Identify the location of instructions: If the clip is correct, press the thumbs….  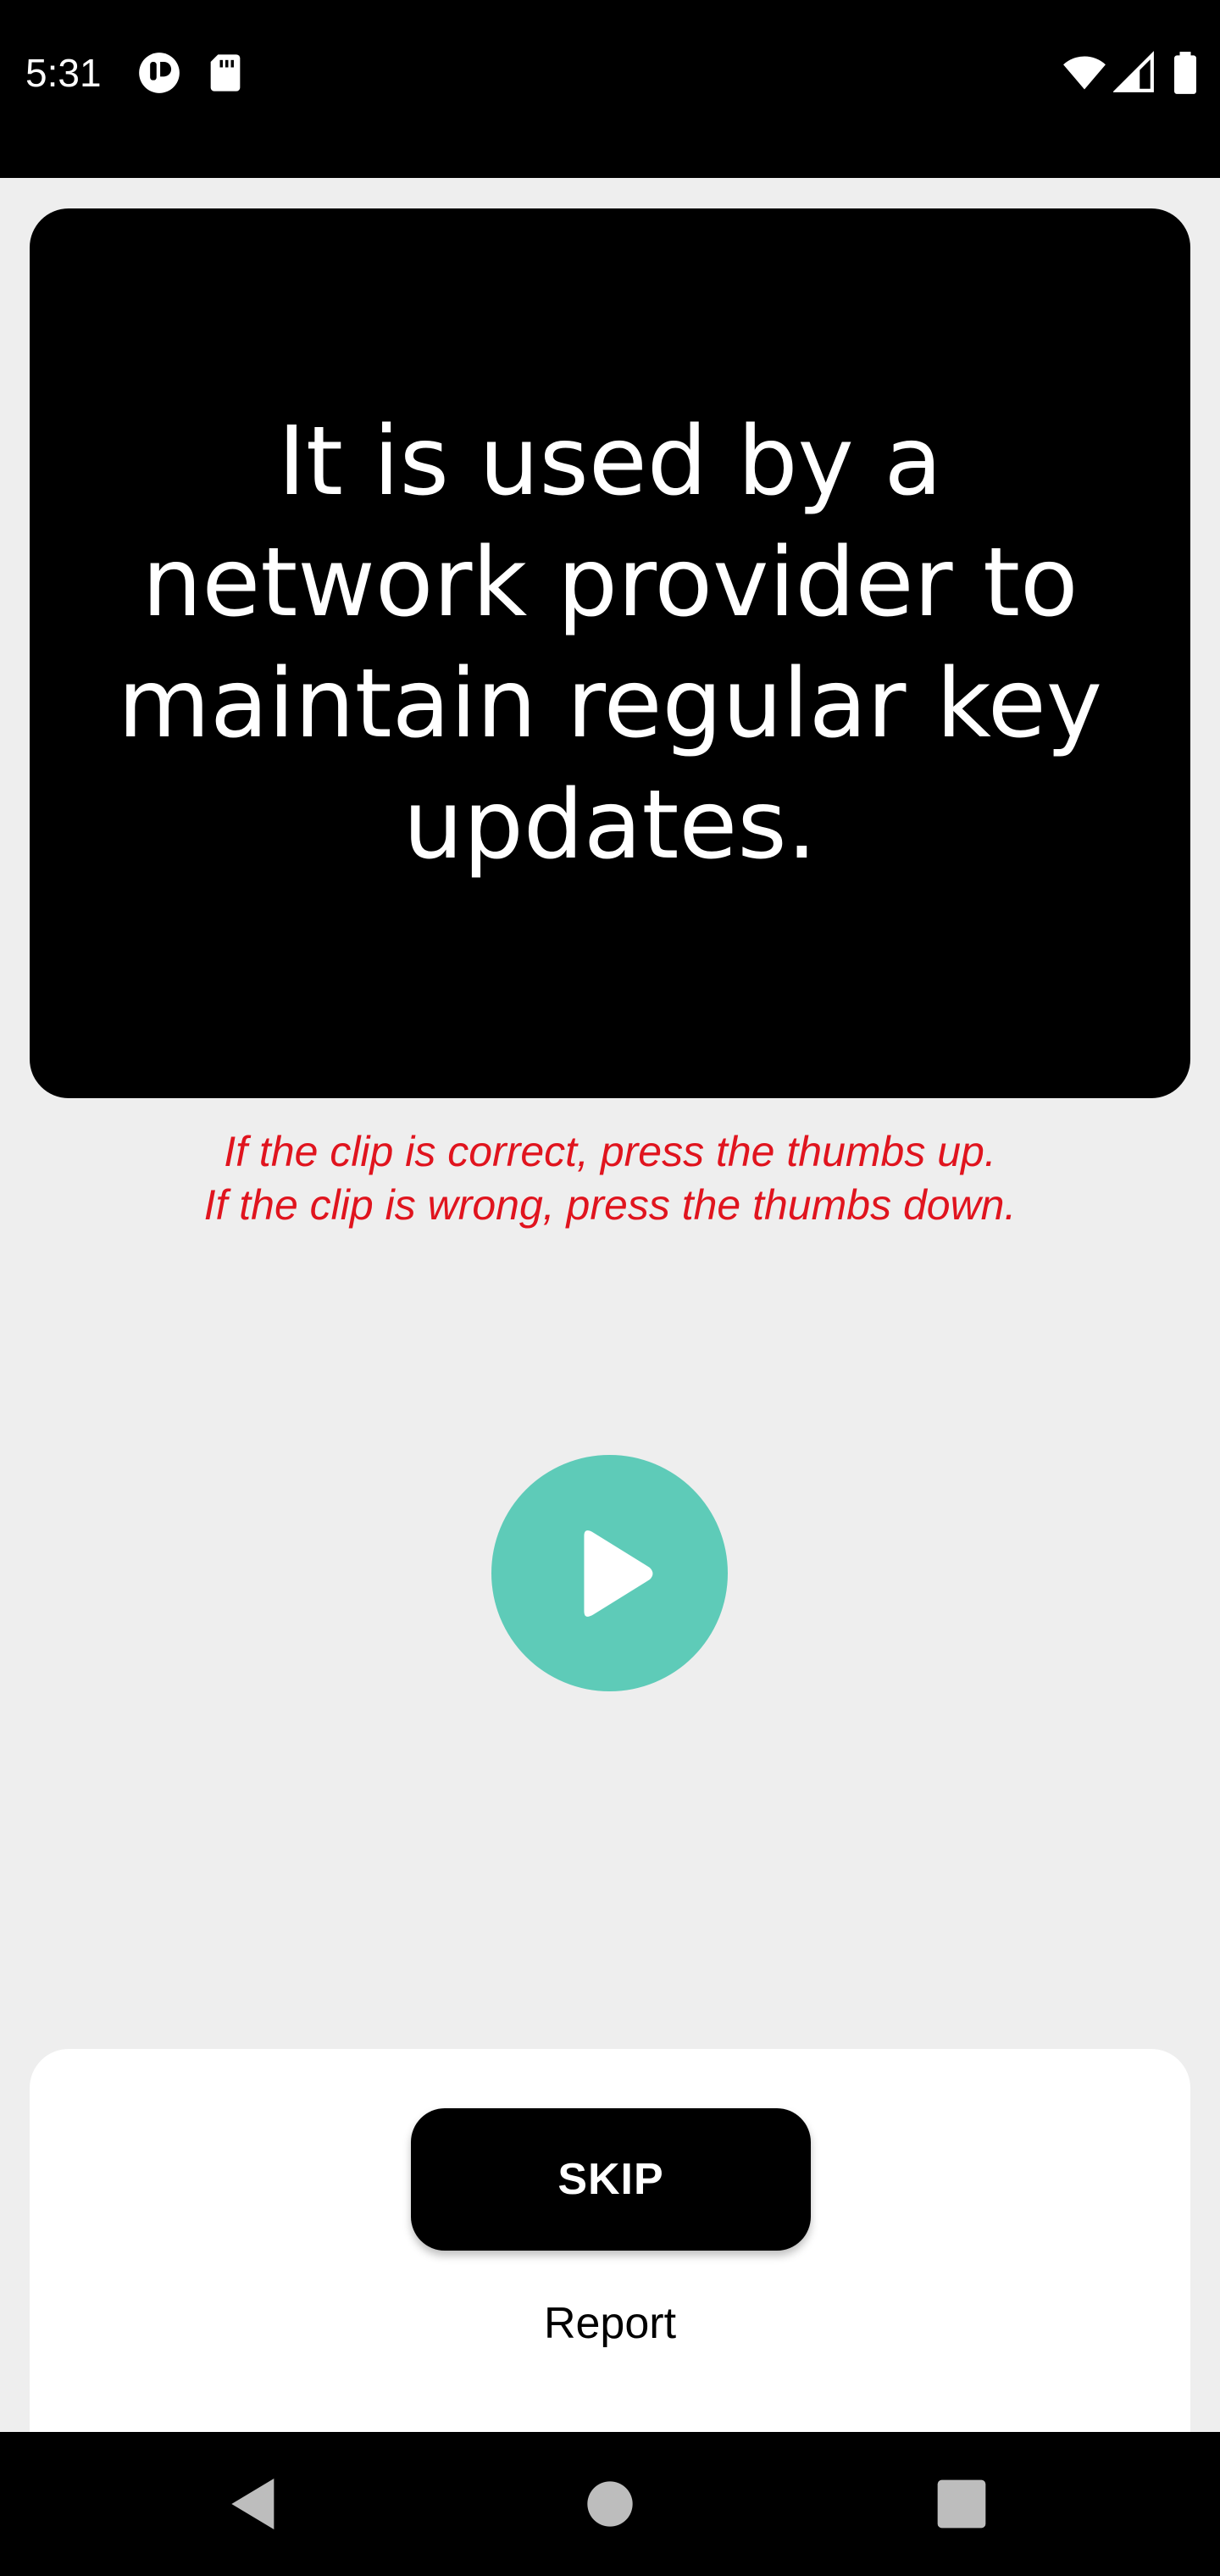
(610, 1178).